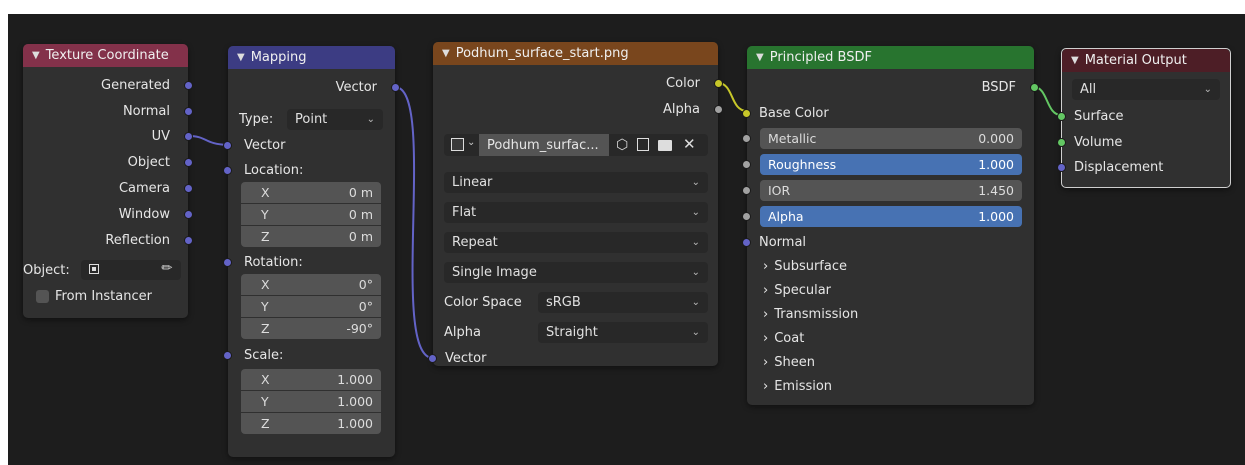 The width and height of the screenshot is (1245, 465). Describe the element at coordinates (891, 190) in the screenshot. I see `ior-field: IOR 1.450` at that location.